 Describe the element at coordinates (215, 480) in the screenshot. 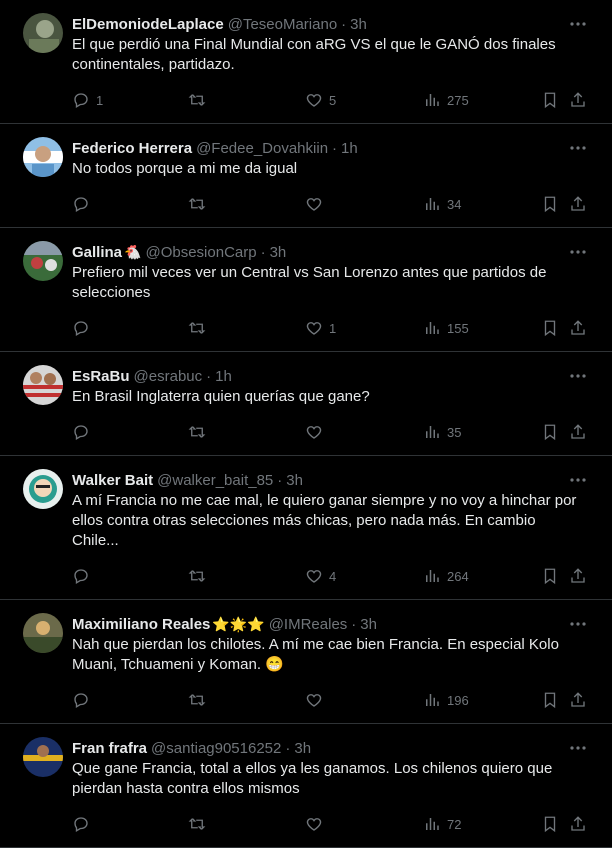

I see `user-handle: @walker_bait_85` at that location.